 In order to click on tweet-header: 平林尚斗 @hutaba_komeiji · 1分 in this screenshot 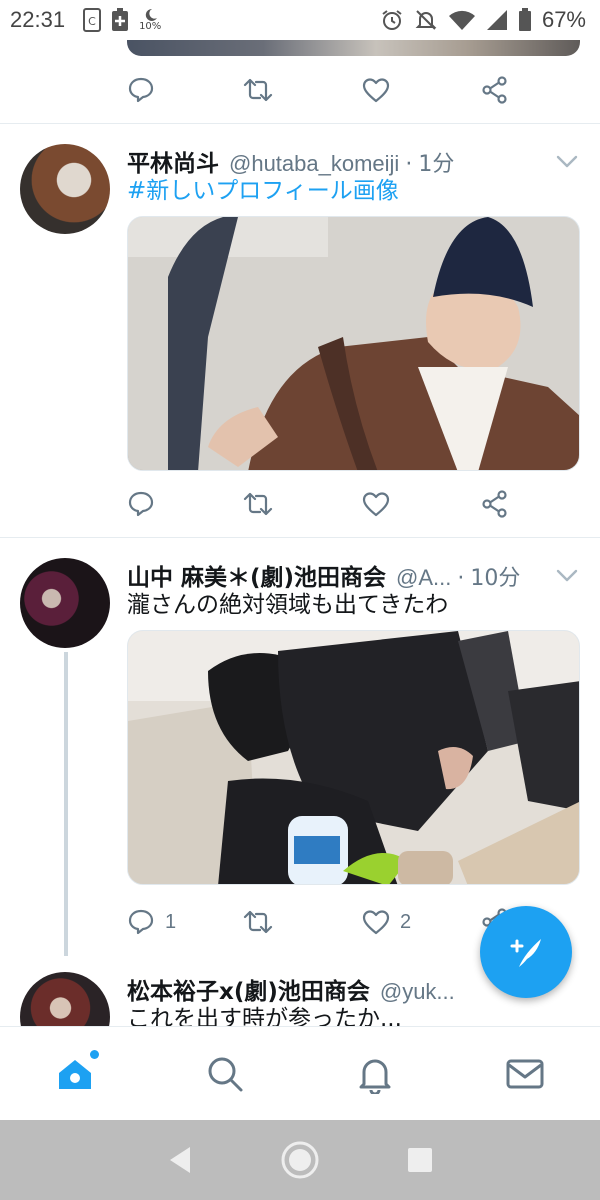, I will do `click(335, 161)`.